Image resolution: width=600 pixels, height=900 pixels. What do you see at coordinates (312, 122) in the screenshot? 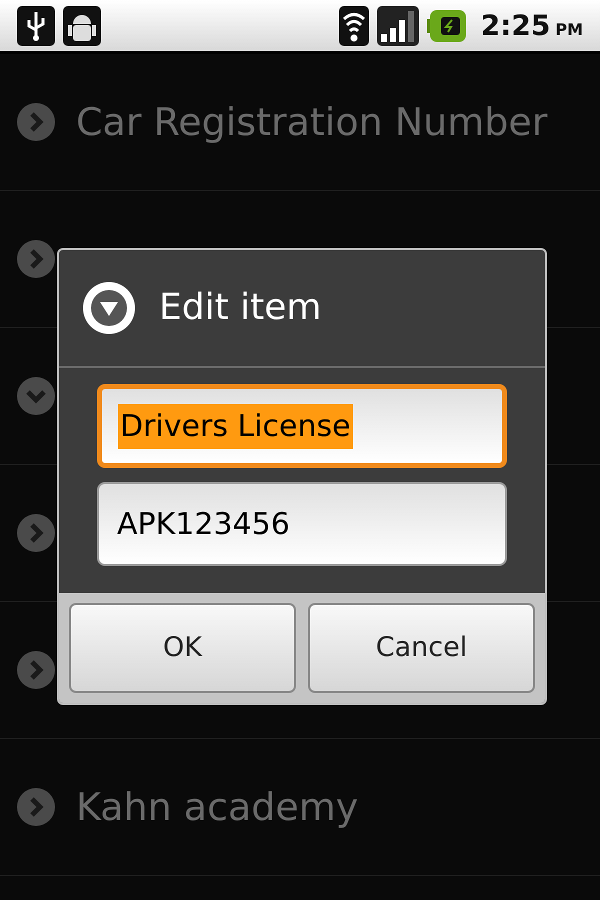
I see `list-item-label: Car Registration Number` at bounding box center [312, 122].